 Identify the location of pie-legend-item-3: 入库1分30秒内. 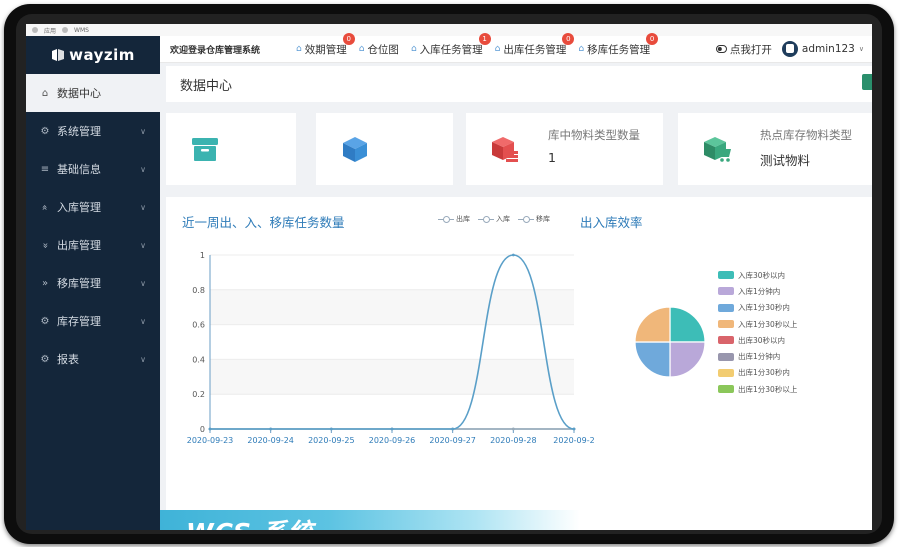
(757, 308).